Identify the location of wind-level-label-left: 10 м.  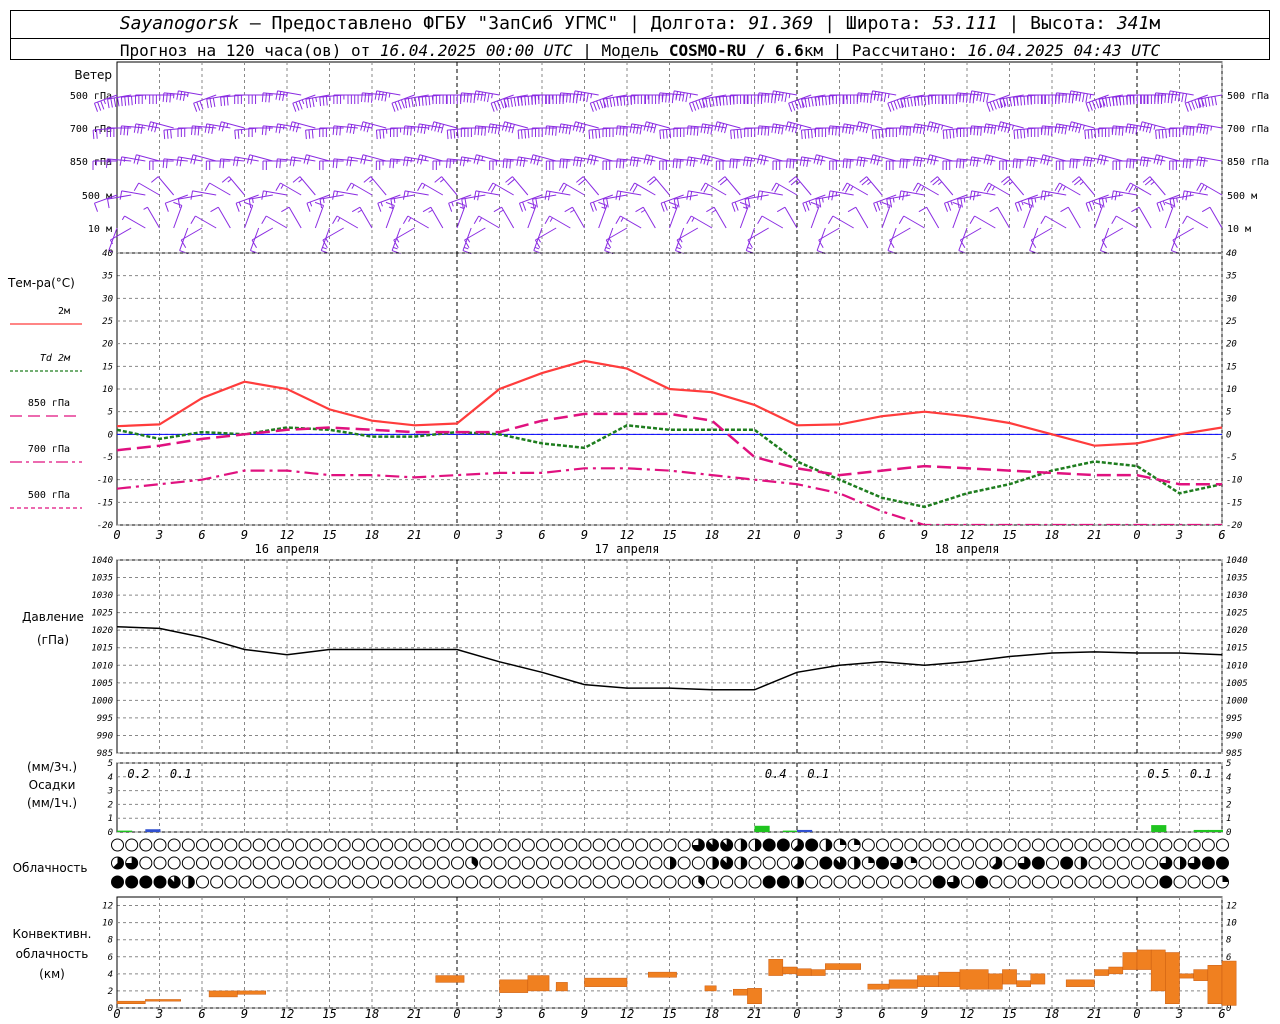
(100, 229).